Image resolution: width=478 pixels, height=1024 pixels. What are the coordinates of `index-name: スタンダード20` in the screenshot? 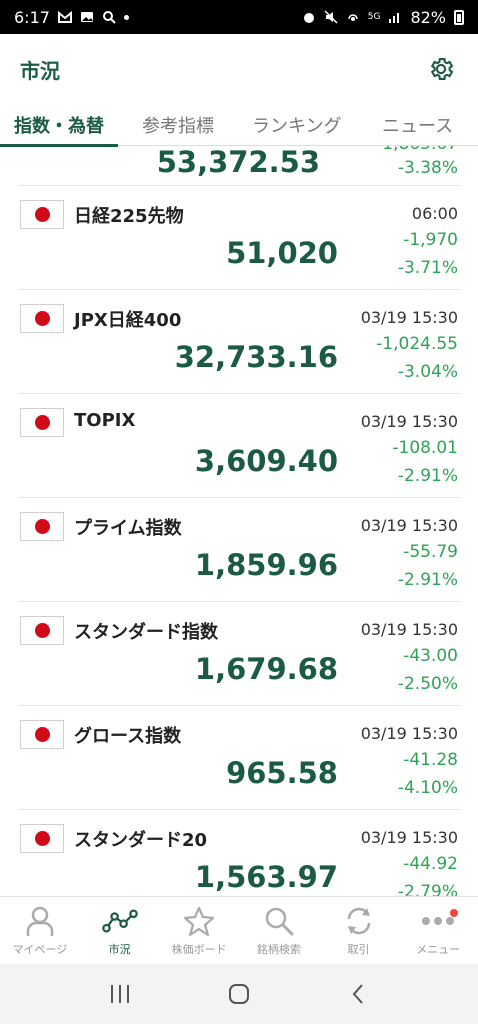 It's located at (141, 840).